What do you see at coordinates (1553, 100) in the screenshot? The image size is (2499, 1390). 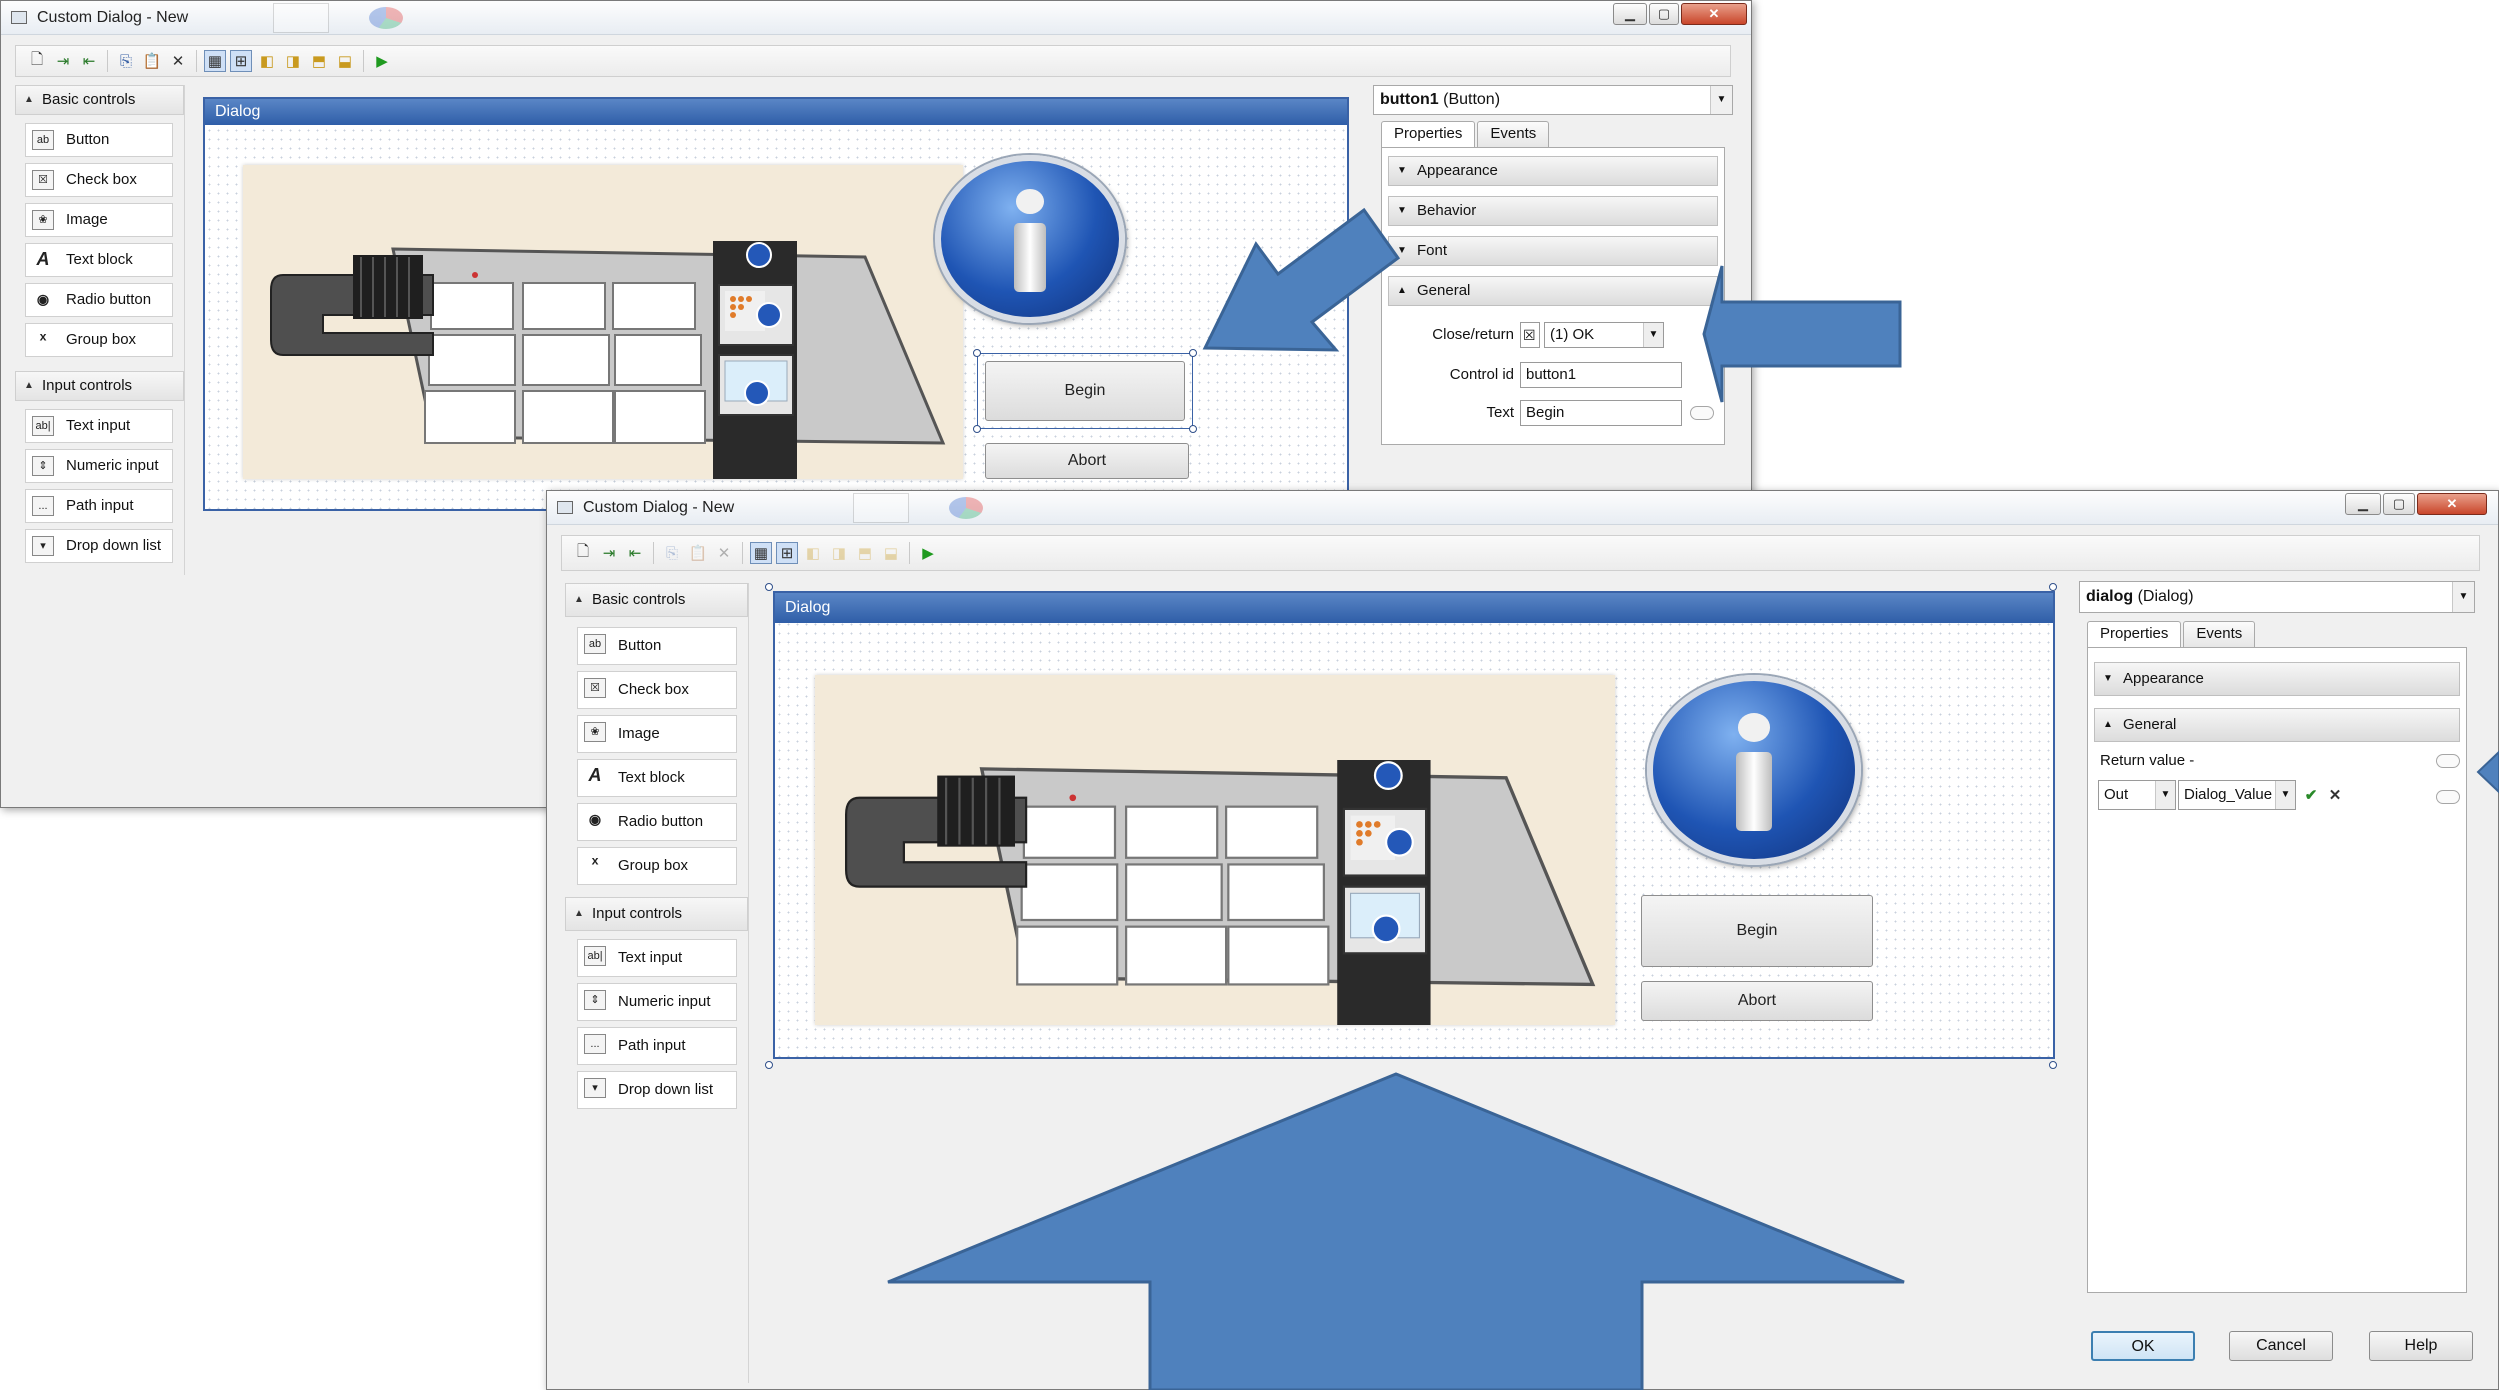 I see `object-selector: button1 (Button) ▼` at bounding box center [1553, 100].